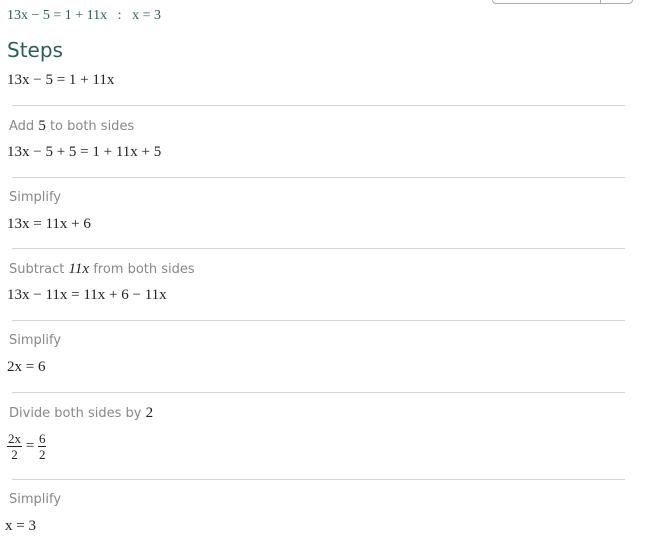 This screenshot has height=538, width=647. I want to click on step-result: 13x − 5 + 5 = 1 + 11x + 5, so click(84, 152).